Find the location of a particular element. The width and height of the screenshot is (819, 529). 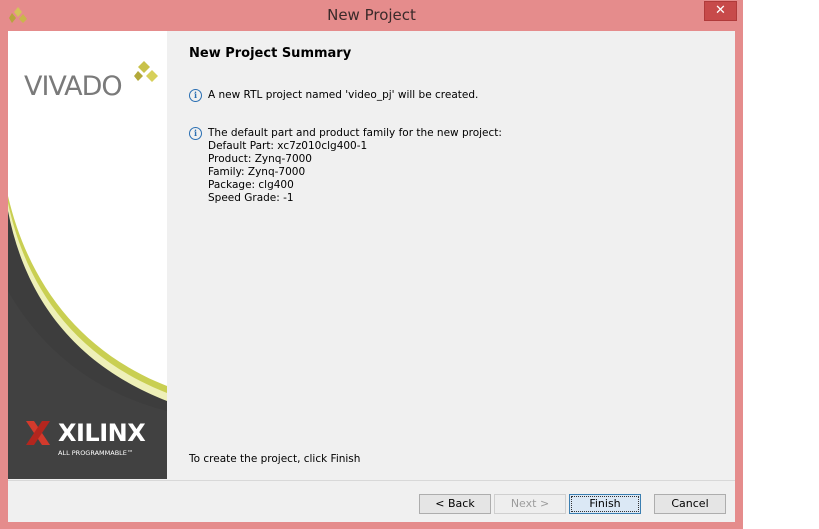

vivado-logo: VIVADO is located at coordinates (91, 81).